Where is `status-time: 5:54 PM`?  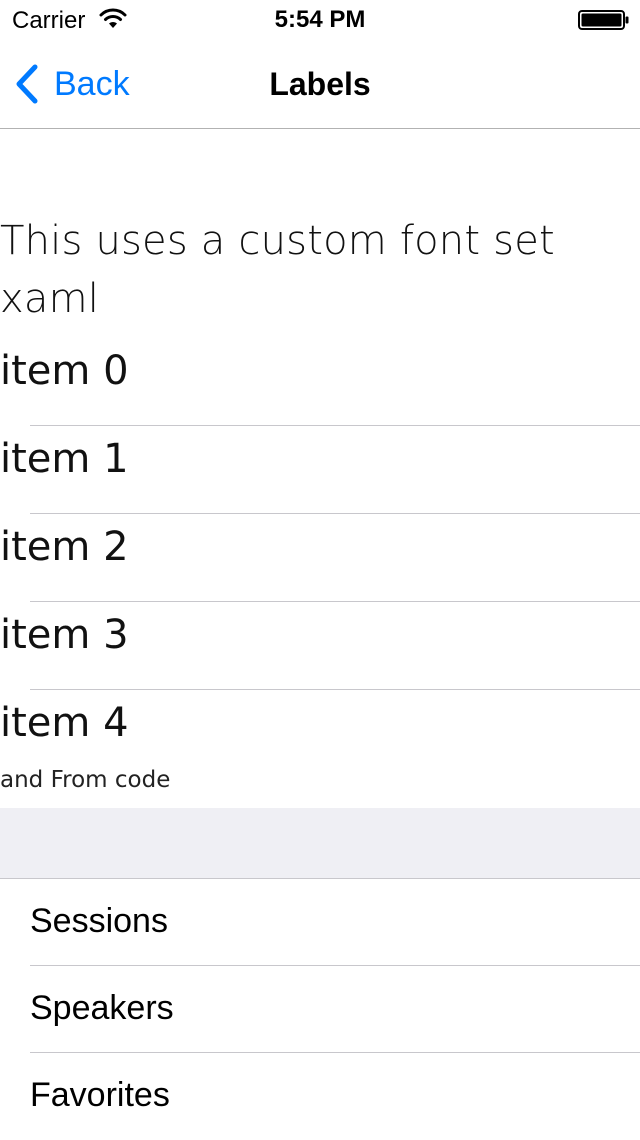
status-time: 5:54 PM is located at coordinates (320, 19).